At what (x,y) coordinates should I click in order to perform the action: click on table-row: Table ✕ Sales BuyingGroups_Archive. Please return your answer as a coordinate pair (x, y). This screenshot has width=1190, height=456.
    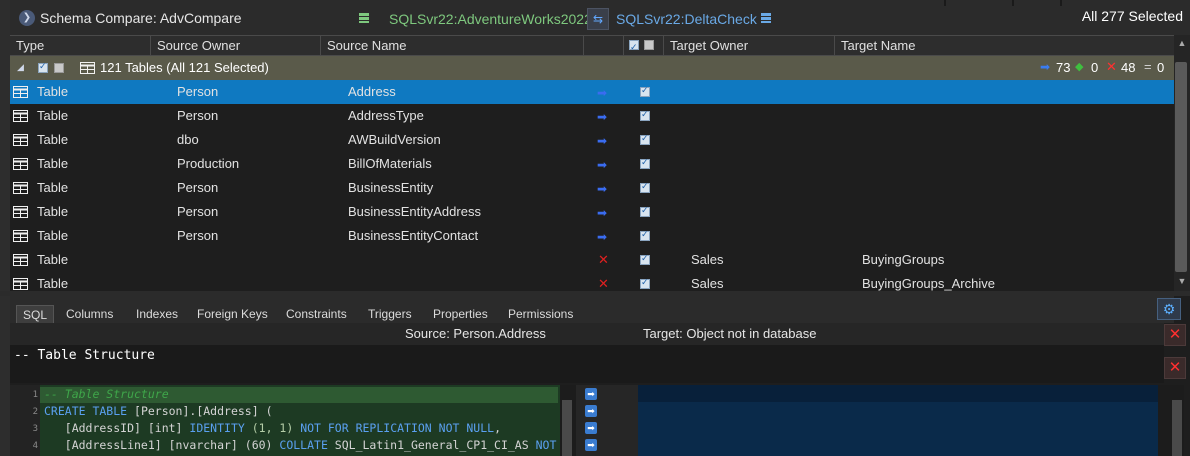
    Looking at the image, I should click on (592, 281).